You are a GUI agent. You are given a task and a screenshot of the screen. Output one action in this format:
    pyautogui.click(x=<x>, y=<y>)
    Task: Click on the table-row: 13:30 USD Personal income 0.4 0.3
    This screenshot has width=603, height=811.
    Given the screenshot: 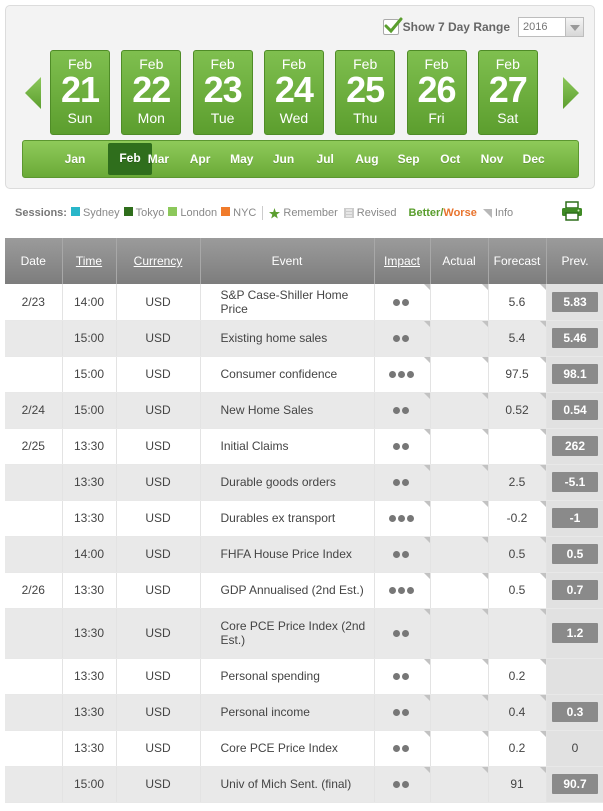 What is the action you would take?
    pyautogui.click(x=304, y=712)
    